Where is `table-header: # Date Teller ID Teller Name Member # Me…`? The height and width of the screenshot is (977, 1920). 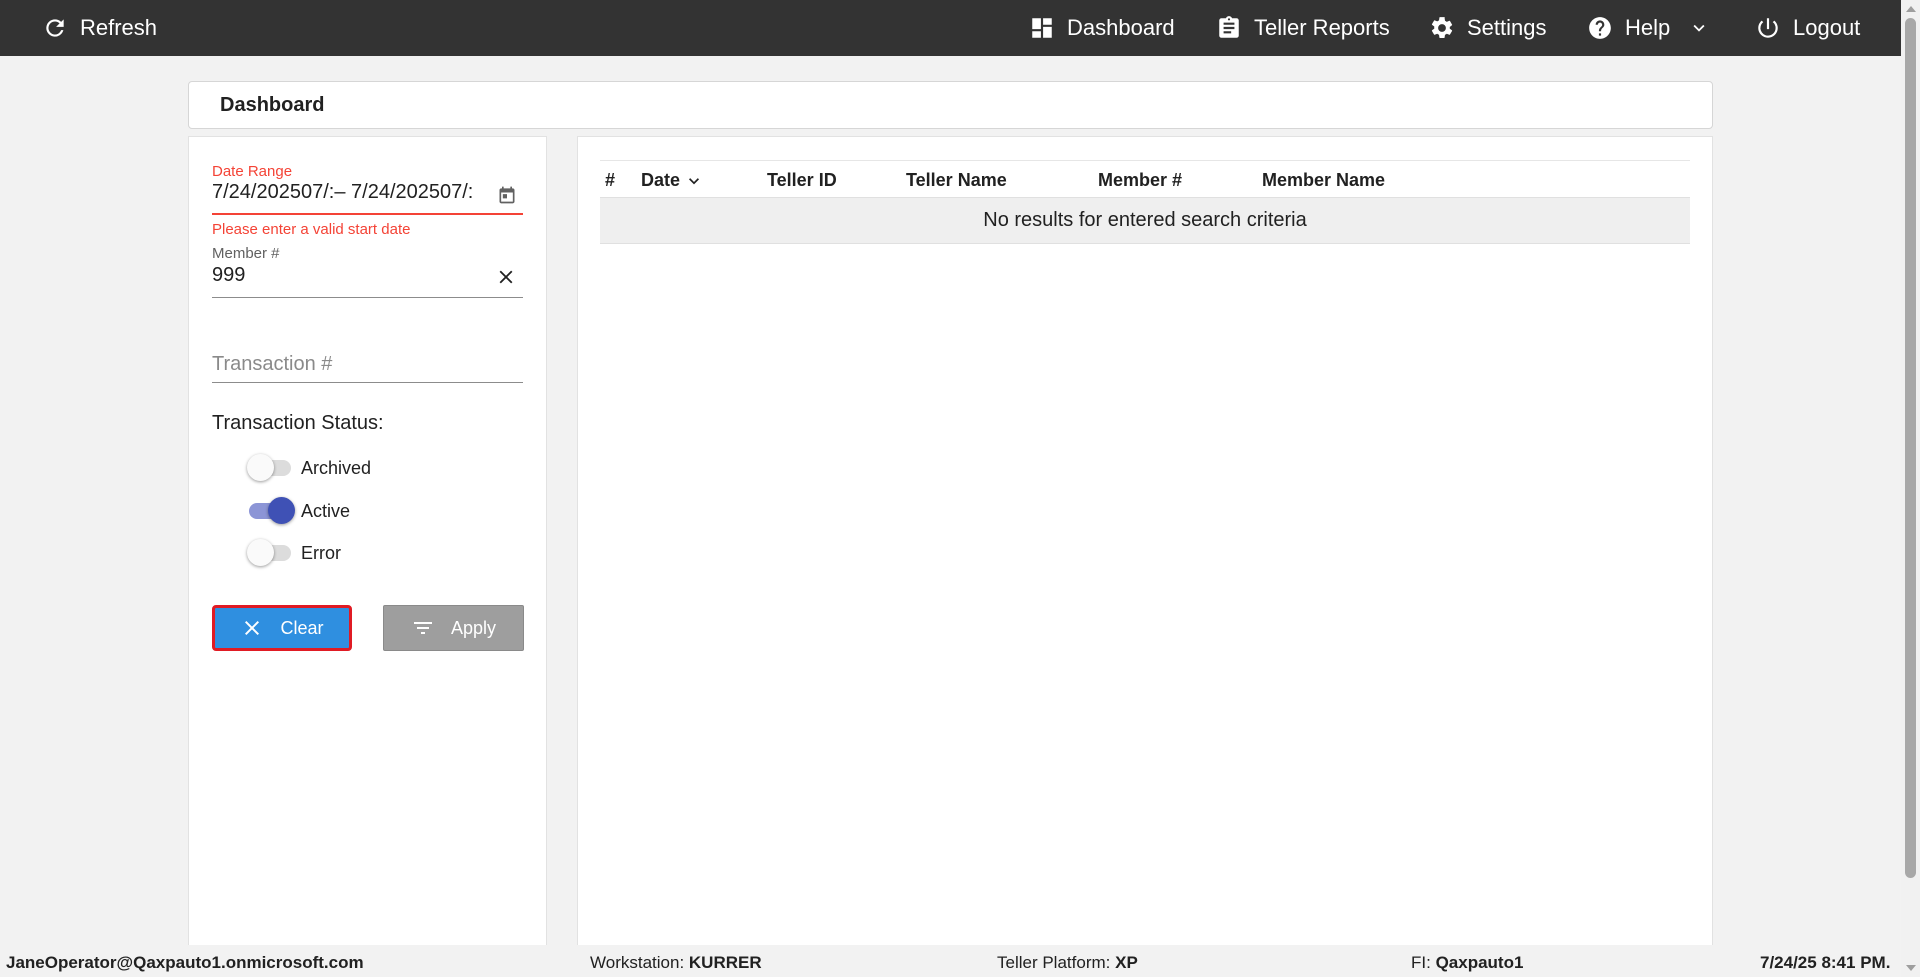 table-header: # Date Teller ID Teller Name Member # Me… is located at coordinates (1145, 179).